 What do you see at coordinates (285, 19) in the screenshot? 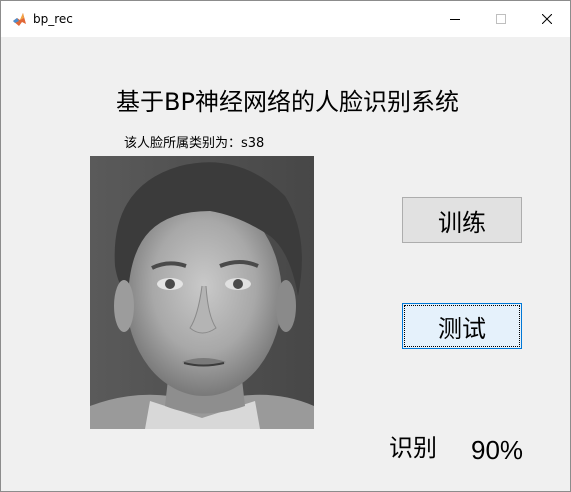
I see `title-bar: bp_rec` at bounding box center [285, 19].